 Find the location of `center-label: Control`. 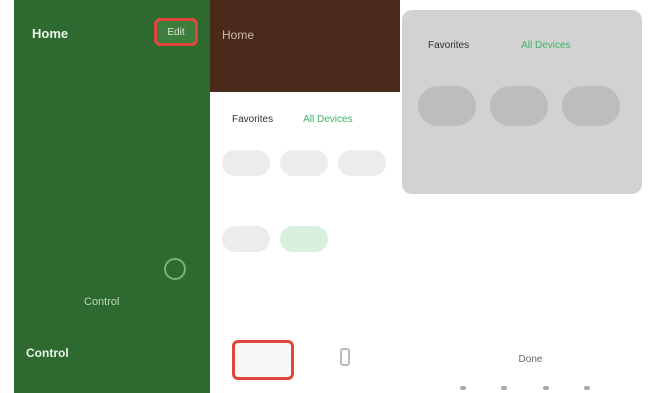

center-label: Control is located at coordinates (102, 302).